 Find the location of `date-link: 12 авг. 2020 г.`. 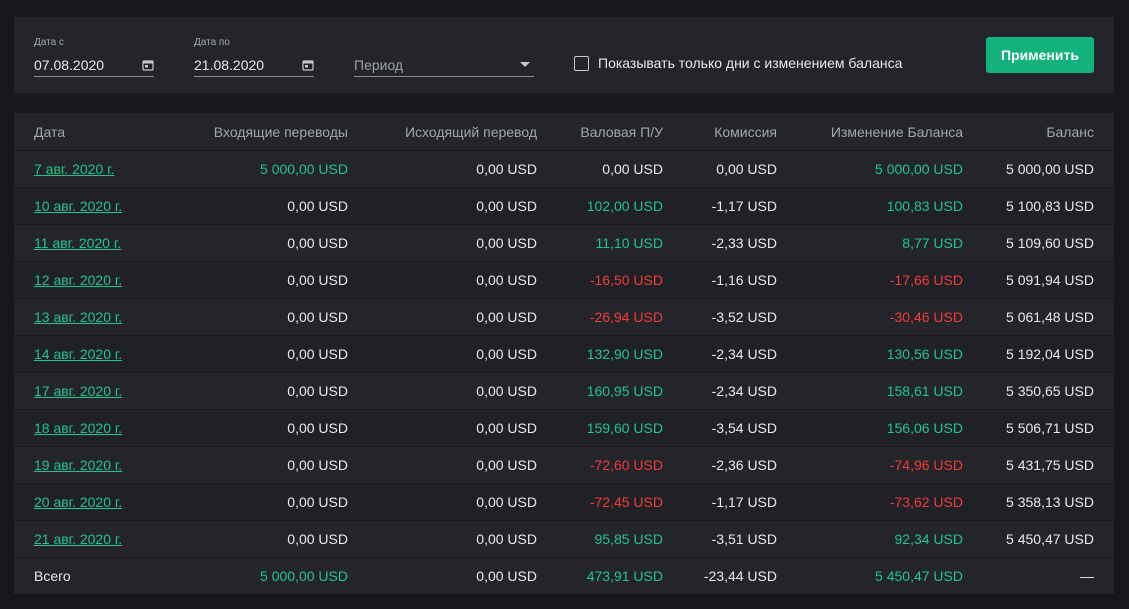

date-link: 12 авг. 2020 г. is located at coordinates (78, 280).